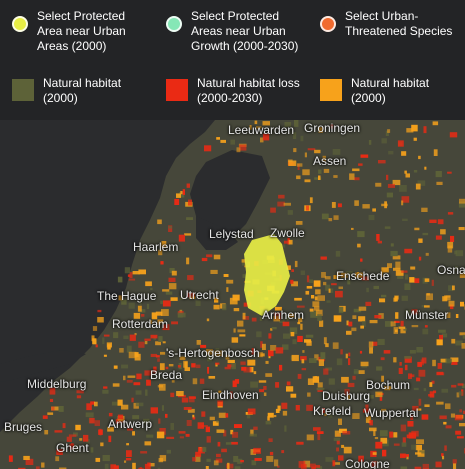  Describe the element at coordinates (199, 295) in the screenshot. I see `city-label: Utrecht` at that location.